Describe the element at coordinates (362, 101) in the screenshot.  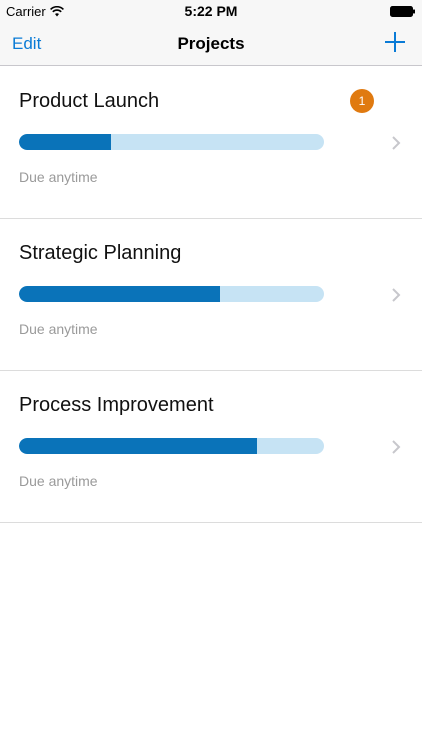
I see `notification-badge: 1` at that location.